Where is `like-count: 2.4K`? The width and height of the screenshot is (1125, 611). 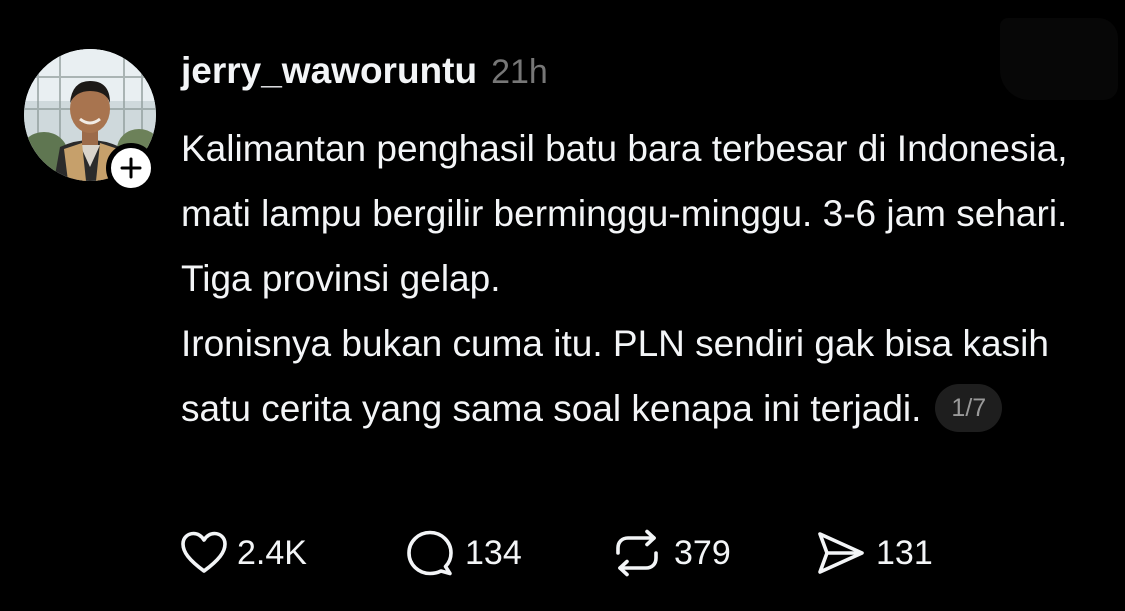
like-count: 2.4K is located at coordinates (272, 552).